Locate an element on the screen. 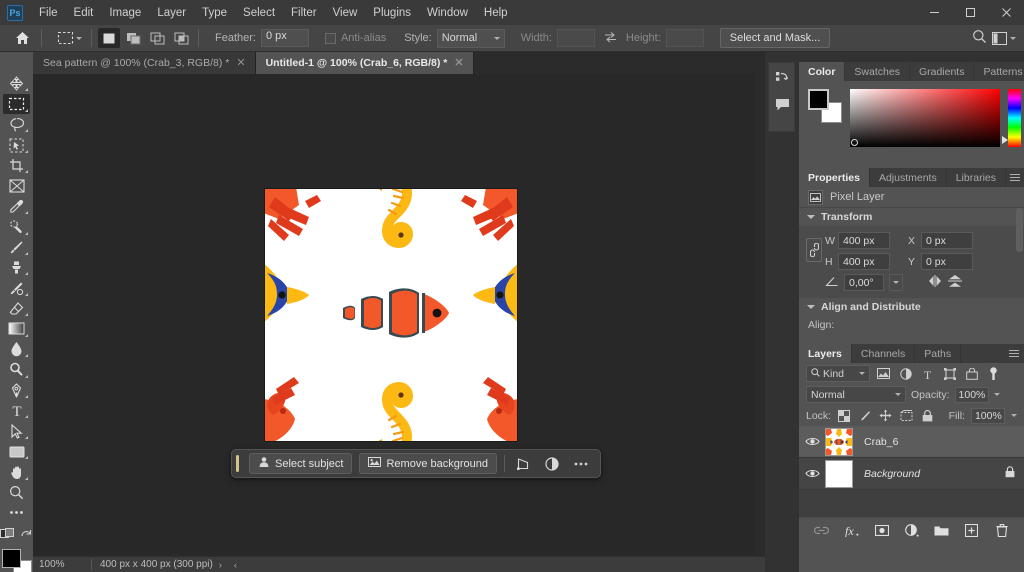 Image resolution: width=1024 pixels, height=572 pixels. flip-vertical-icon is located at coordinates (955, 282).